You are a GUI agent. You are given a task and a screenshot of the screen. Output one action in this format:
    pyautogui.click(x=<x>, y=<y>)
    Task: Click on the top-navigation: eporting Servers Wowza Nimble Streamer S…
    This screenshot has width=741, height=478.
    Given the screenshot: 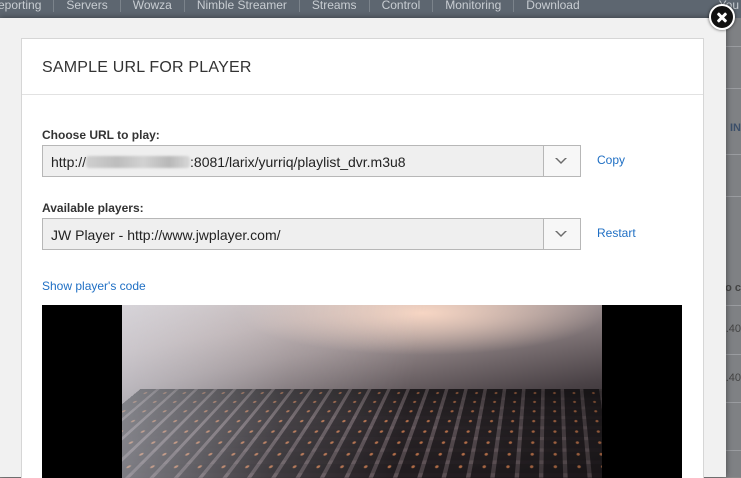 What is the action you would take?
    pyautogui.click(x=370, y=9)
    